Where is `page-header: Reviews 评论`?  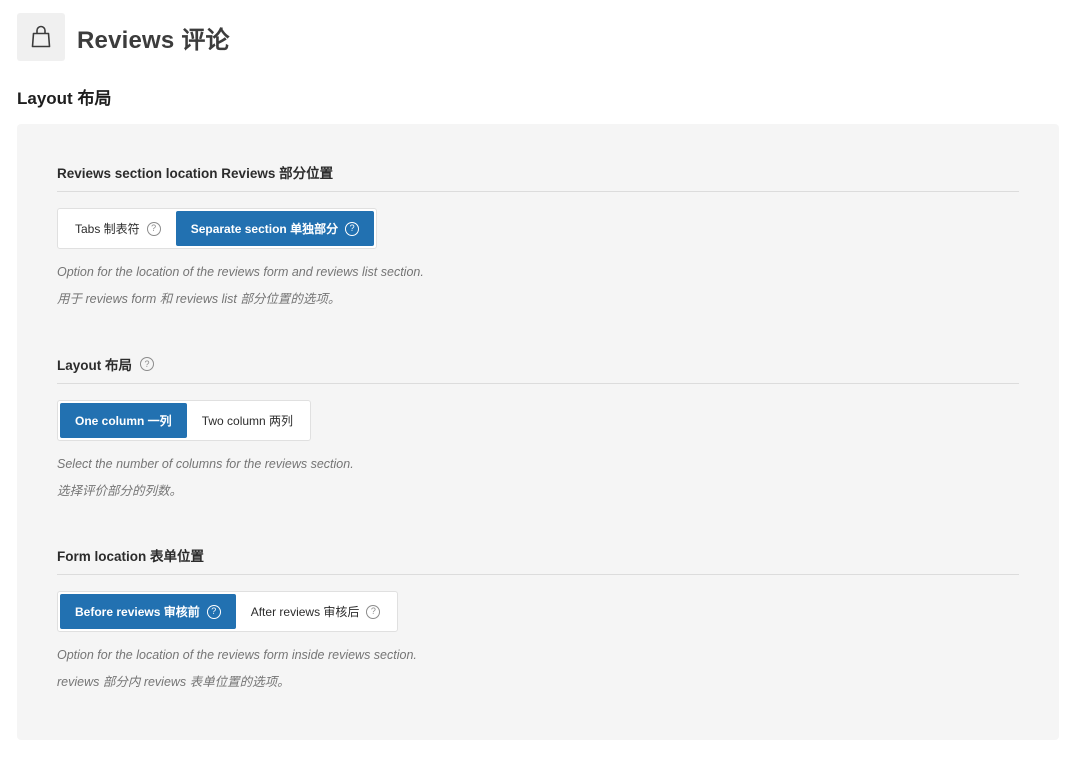
page-header: Reviews 评论 is located at coordinates (123, 37).